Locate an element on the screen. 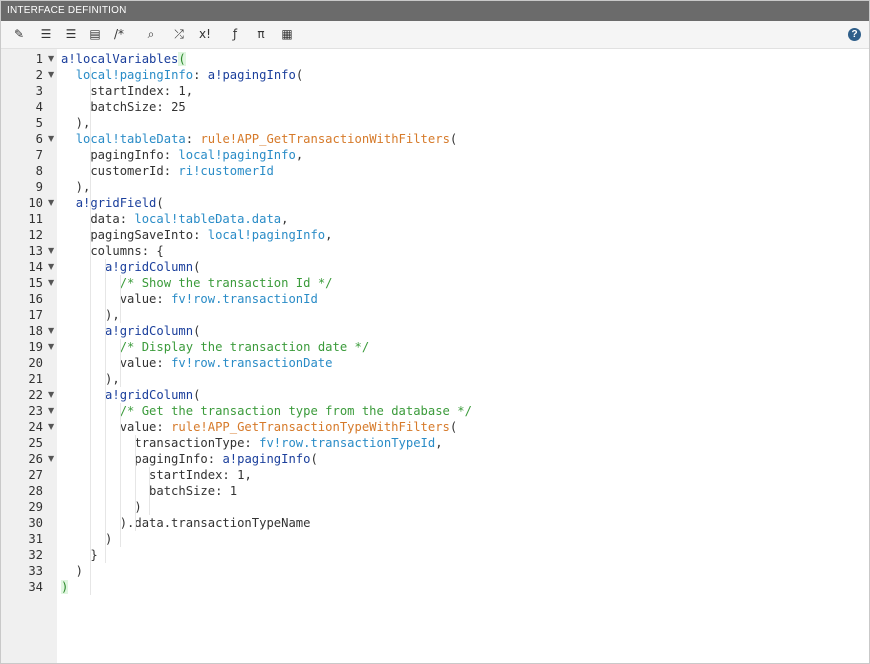  line-number: 18 is located at coordinates (35, 331).